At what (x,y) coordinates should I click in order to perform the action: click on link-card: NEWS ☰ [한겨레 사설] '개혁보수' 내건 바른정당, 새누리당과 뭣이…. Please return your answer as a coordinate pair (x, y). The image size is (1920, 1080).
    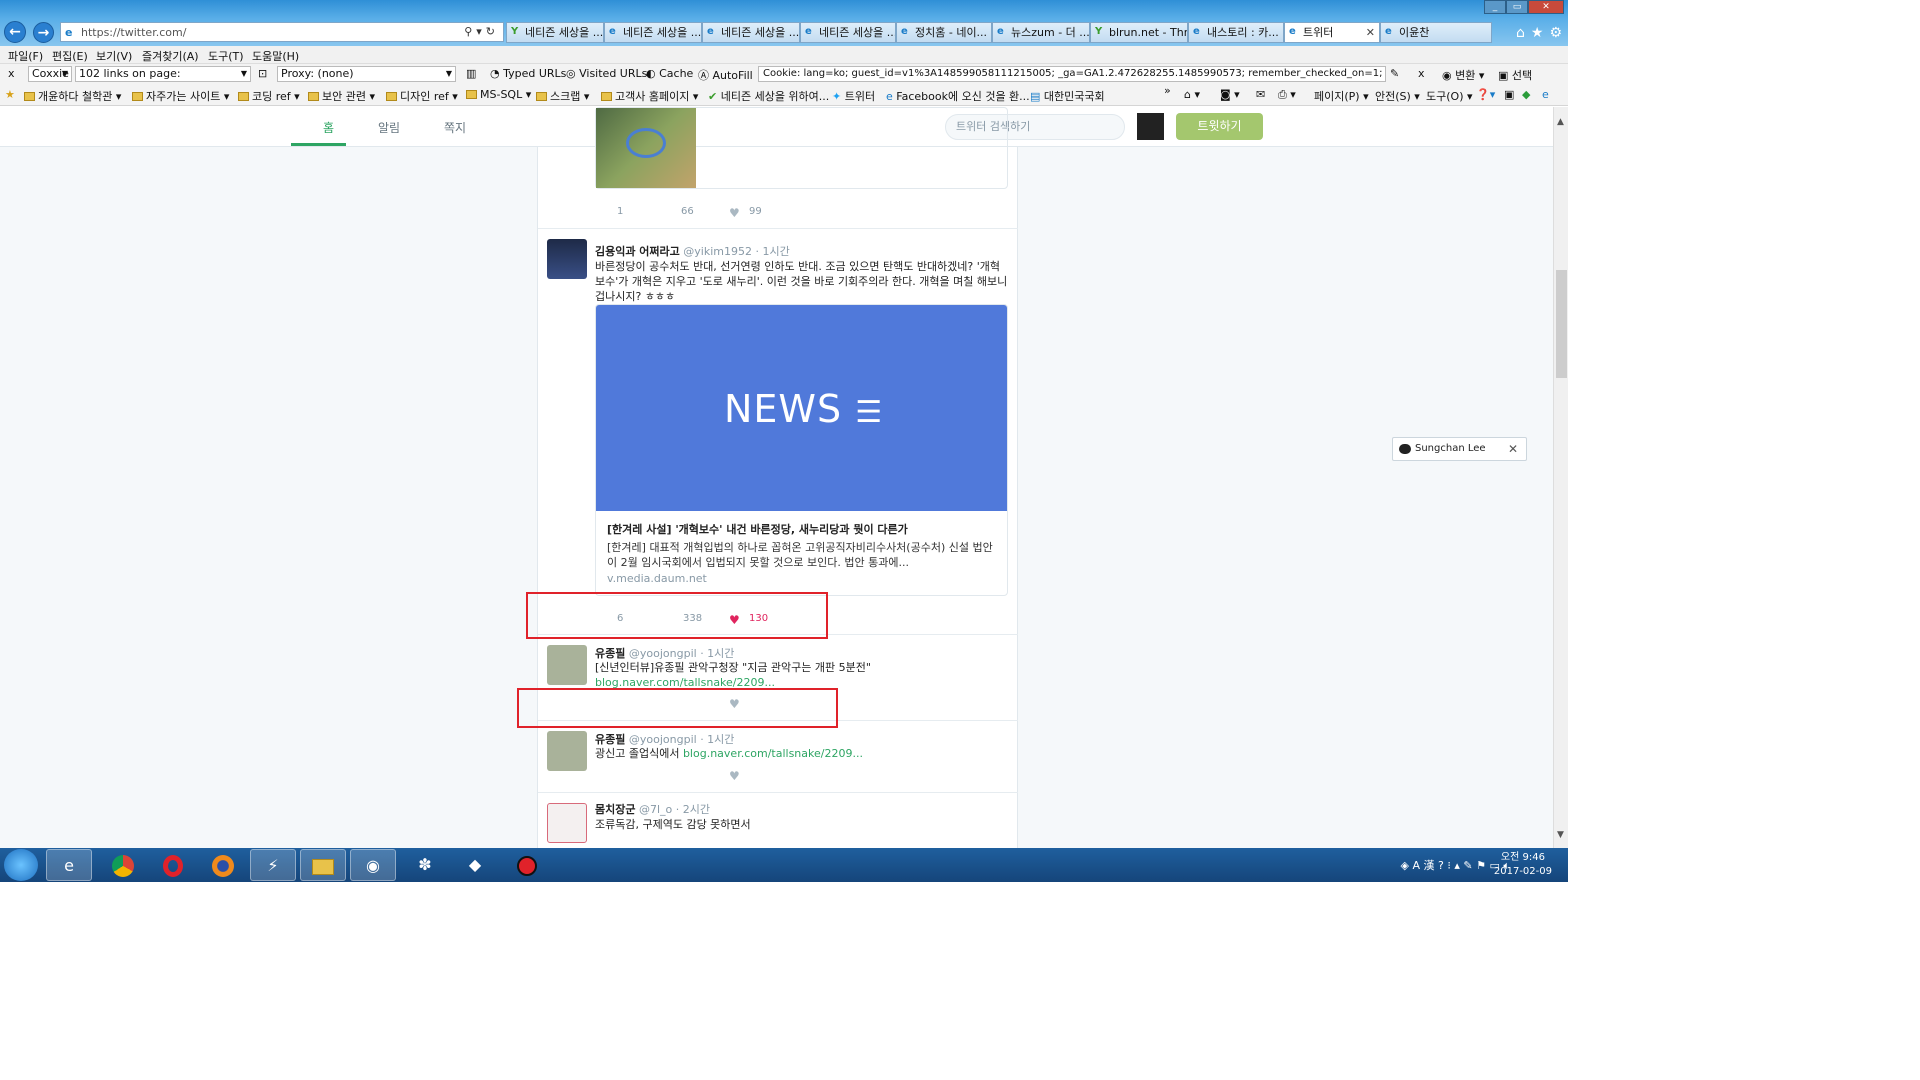
    Looking at the image, I should click on (801, 450).